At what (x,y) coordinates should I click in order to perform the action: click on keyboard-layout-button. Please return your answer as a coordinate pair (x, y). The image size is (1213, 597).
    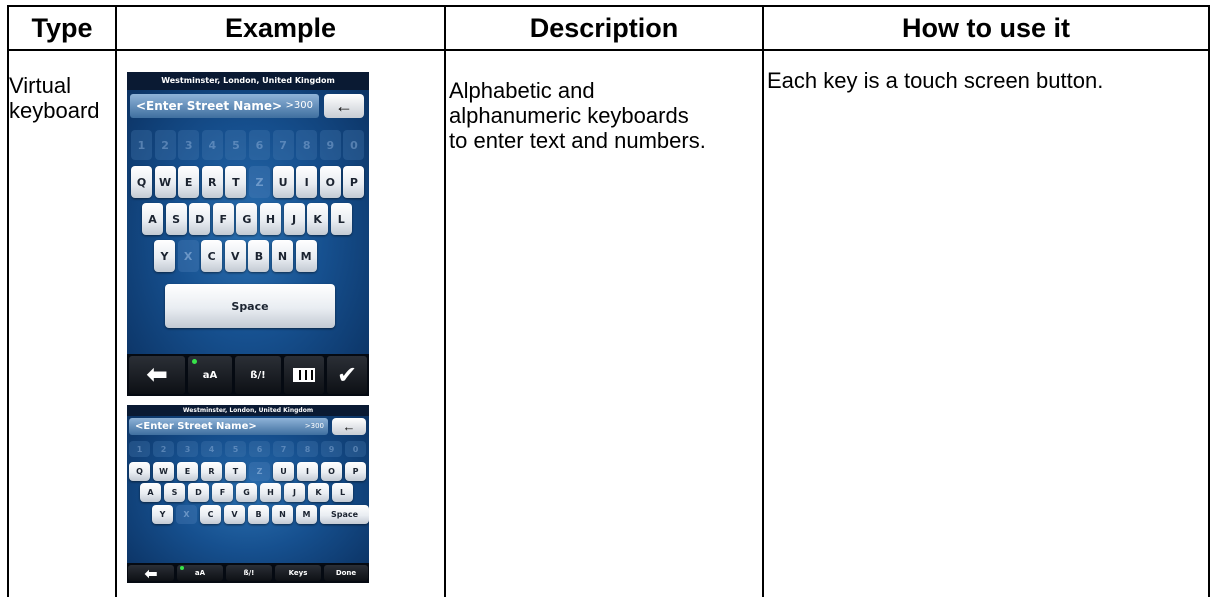
    Looking at the image, I should click on (304, 375).